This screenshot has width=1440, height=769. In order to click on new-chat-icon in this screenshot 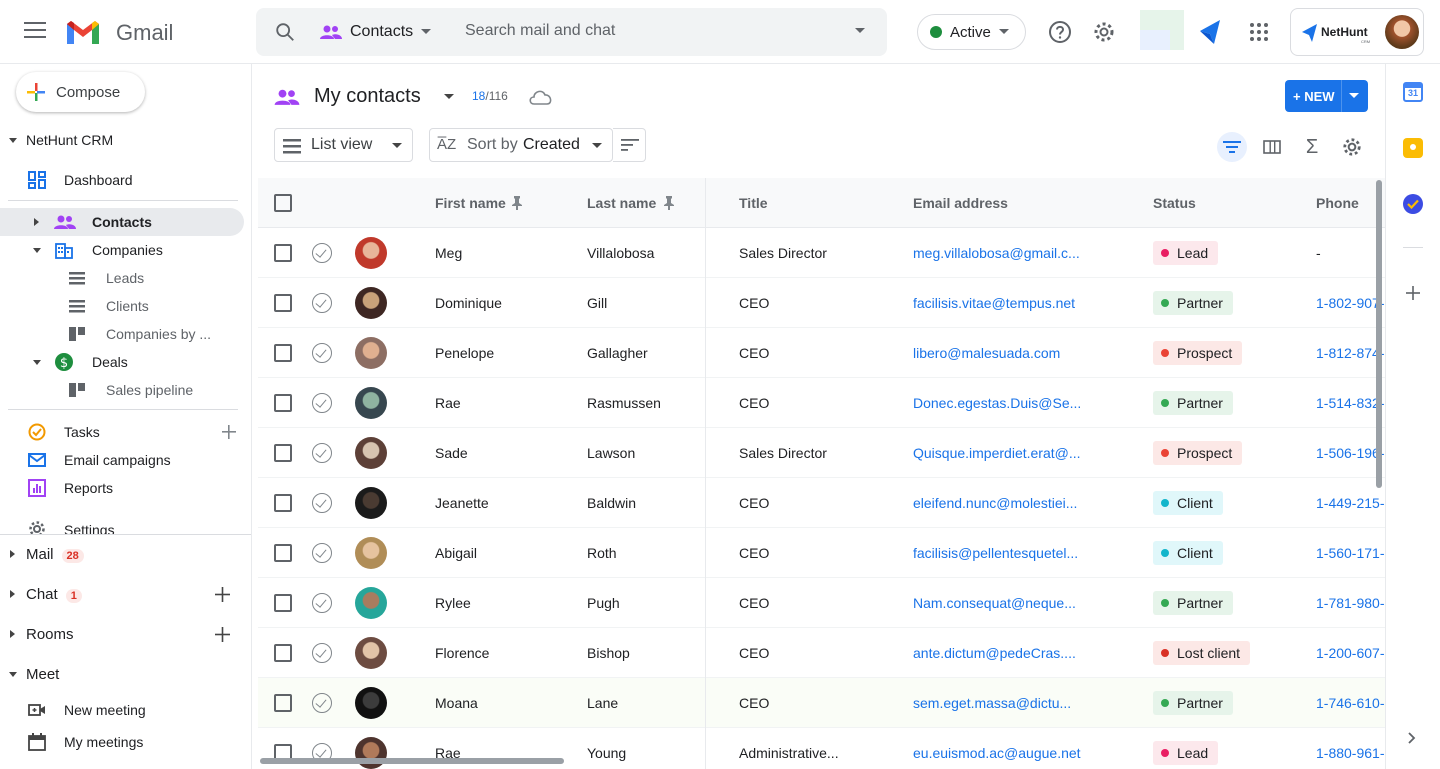, I will do `click(222, 594)`.